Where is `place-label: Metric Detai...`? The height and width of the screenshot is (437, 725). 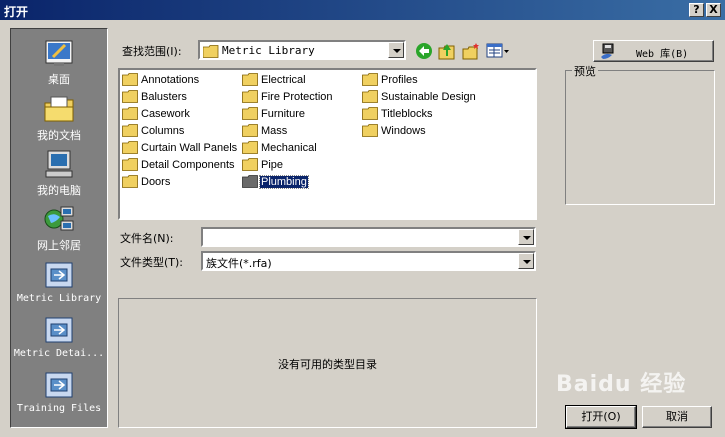 place-label: Metric Detai... is located at coordinates (59, 353).